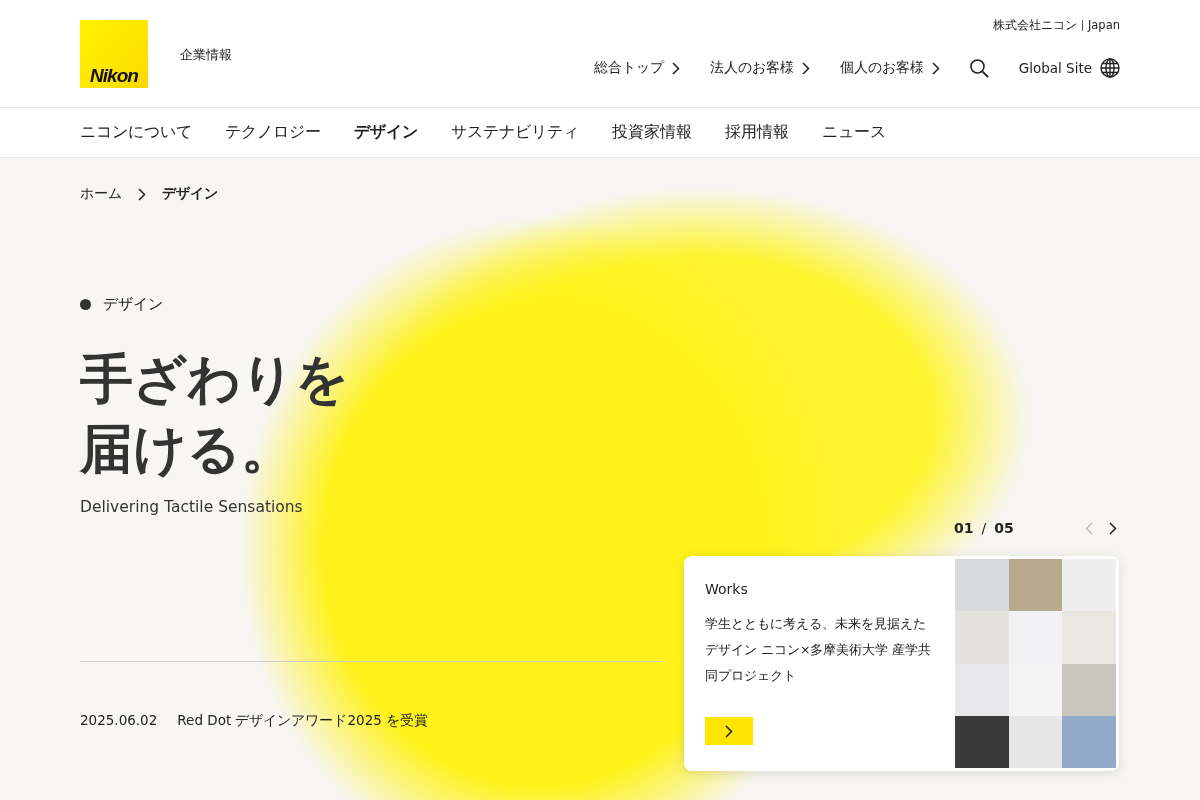  Describe the element at coordinates (85, 304) in the screenshot. I see `bullet-icon` at that location.